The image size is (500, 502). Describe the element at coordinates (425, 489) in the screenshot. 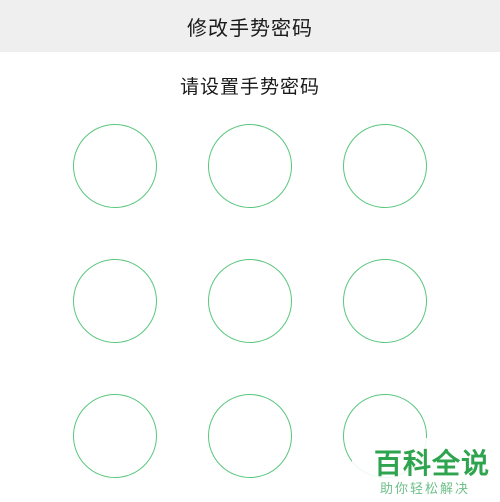

I see `watermark-subtitle: 助你轻松解决` at that location.